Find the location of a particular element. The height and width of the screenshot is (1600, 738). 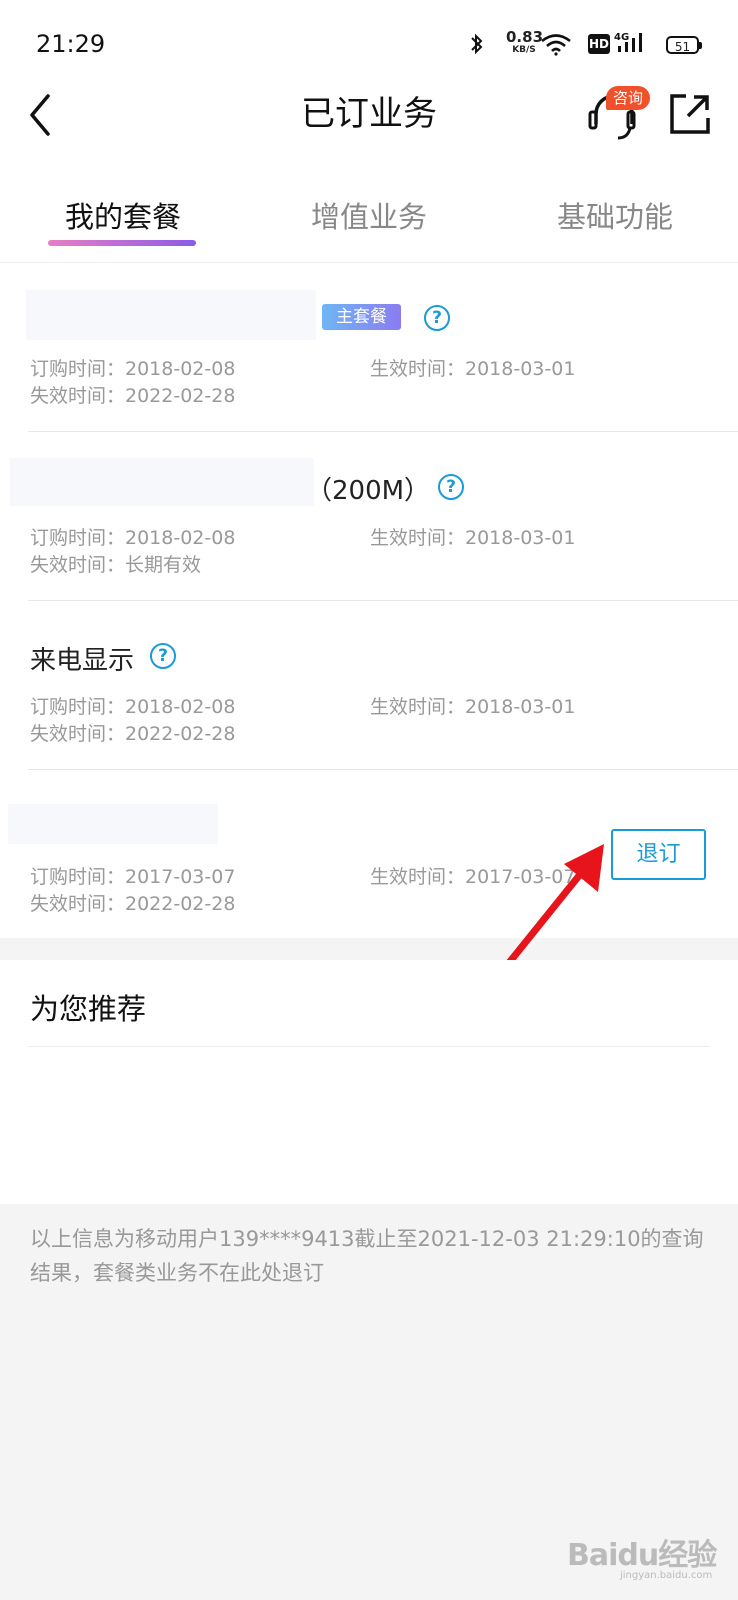

main-package-tag: 主套餐 is located at coordinates (361, 317).